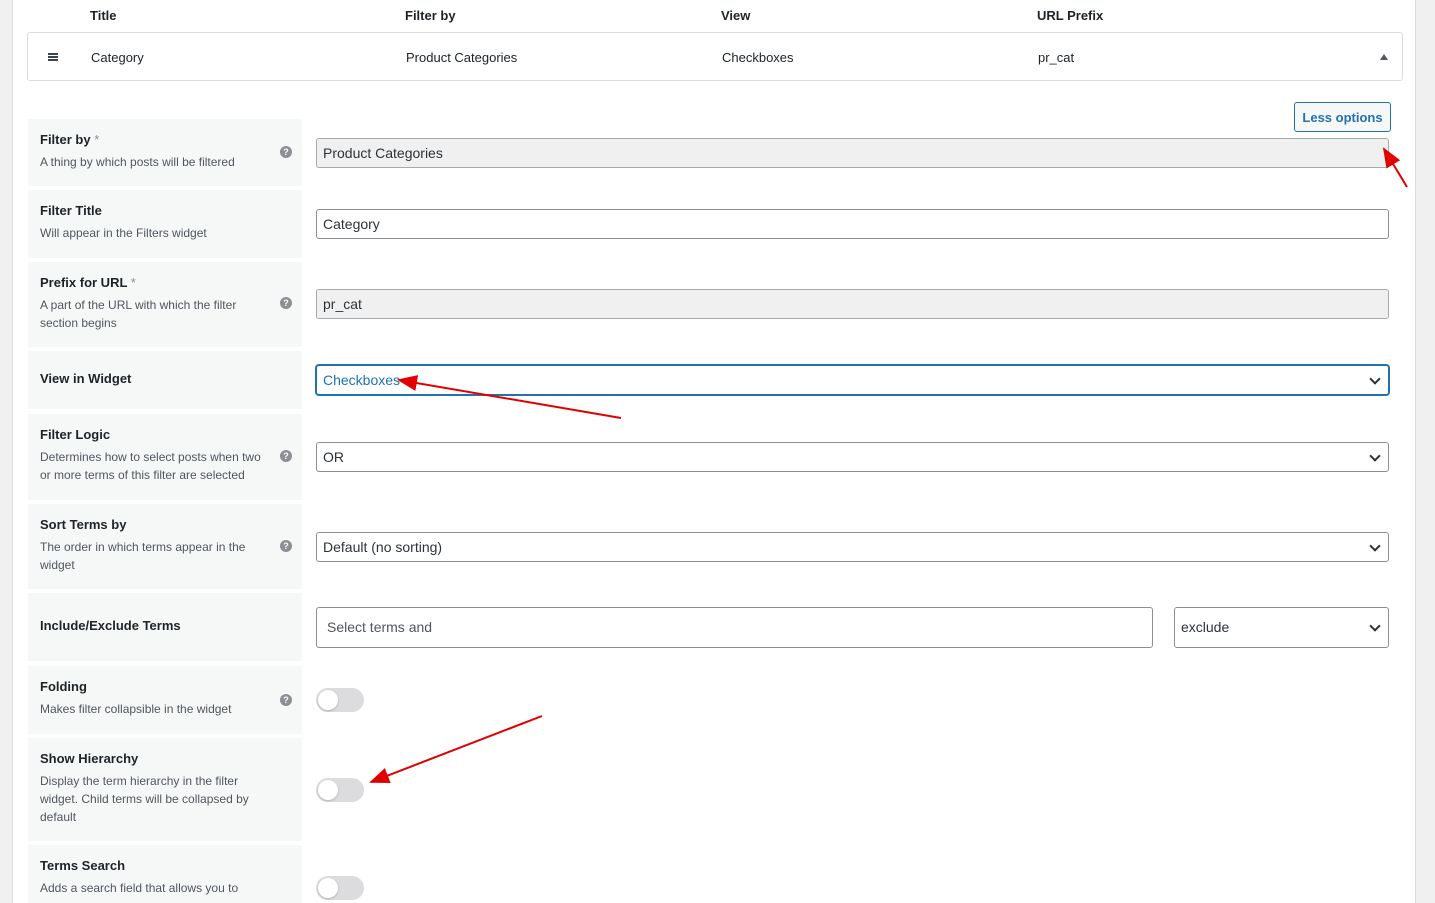  Describe the element at coordinates (852, 380) in the screenshot. I see `view-in-widget-select: Checkboxes` at that location.